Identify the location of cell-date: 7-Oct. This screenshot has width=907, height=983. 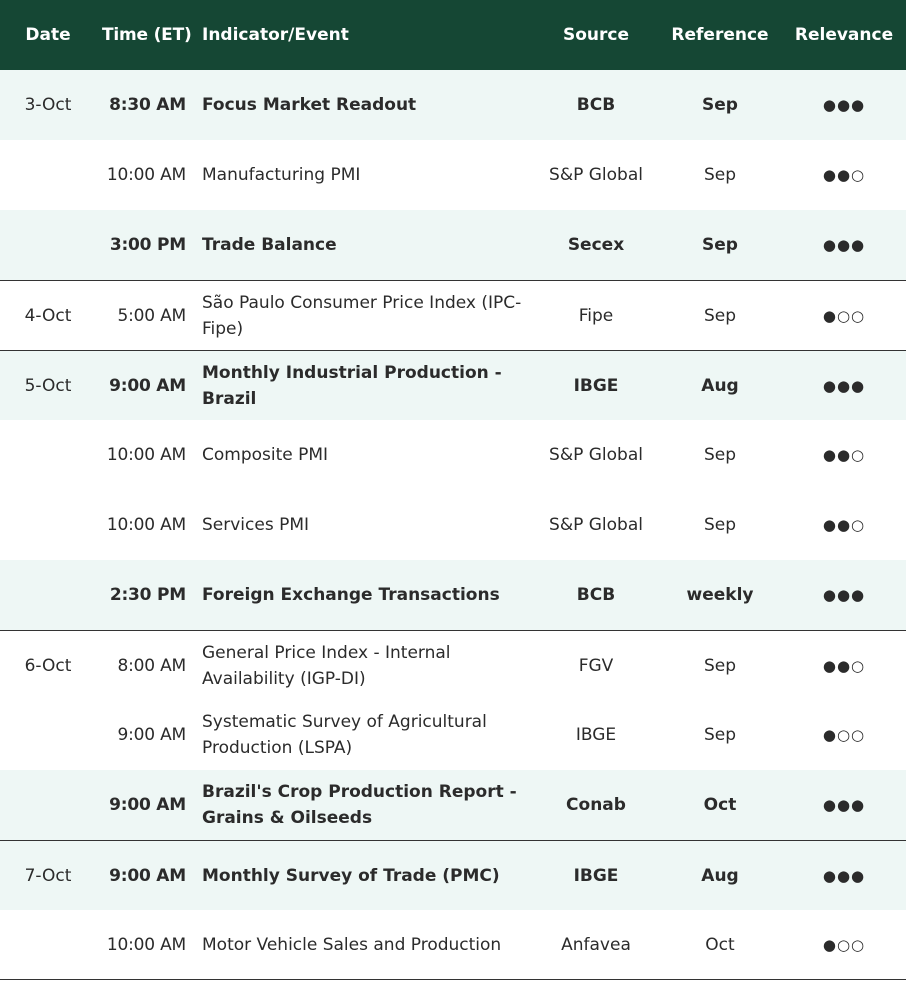
(48, 875).